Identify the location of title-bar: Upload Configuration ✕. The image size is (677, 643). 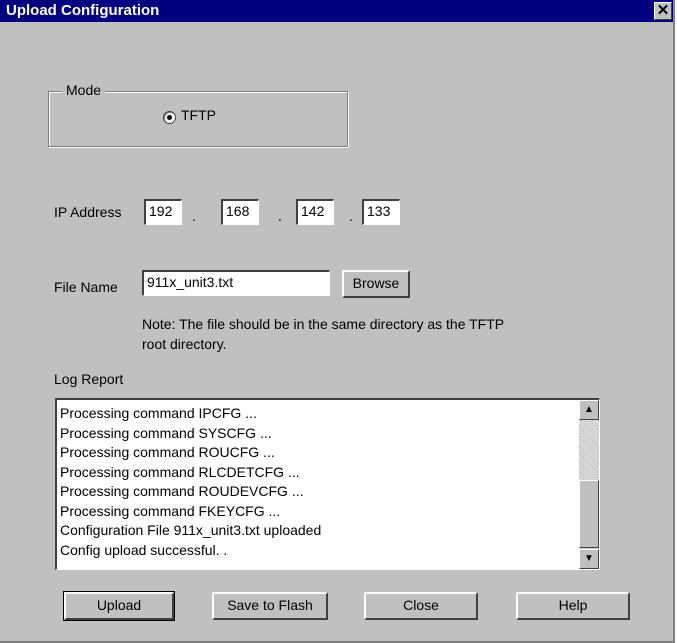
(336, 11).